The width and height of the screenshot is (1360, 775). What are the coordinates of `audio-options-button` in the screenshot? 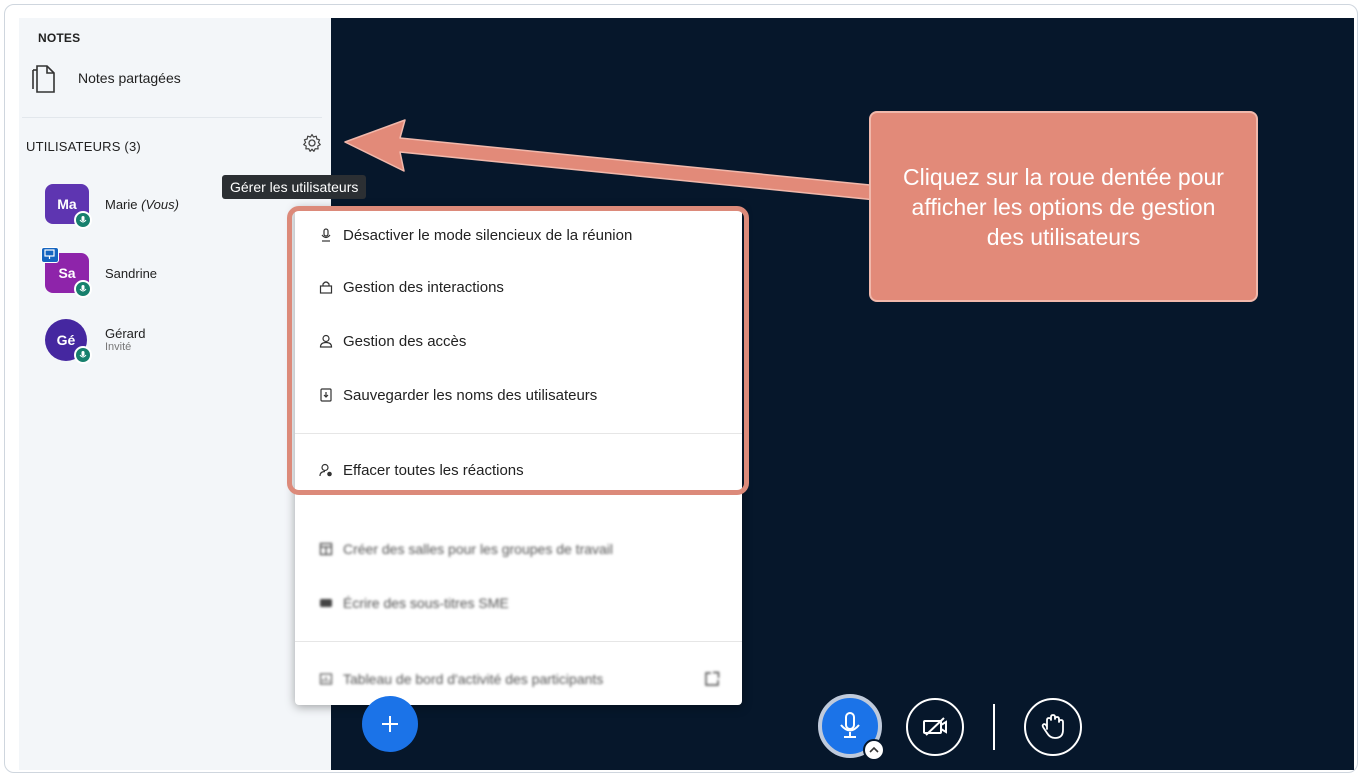 It's located at (874, 750).